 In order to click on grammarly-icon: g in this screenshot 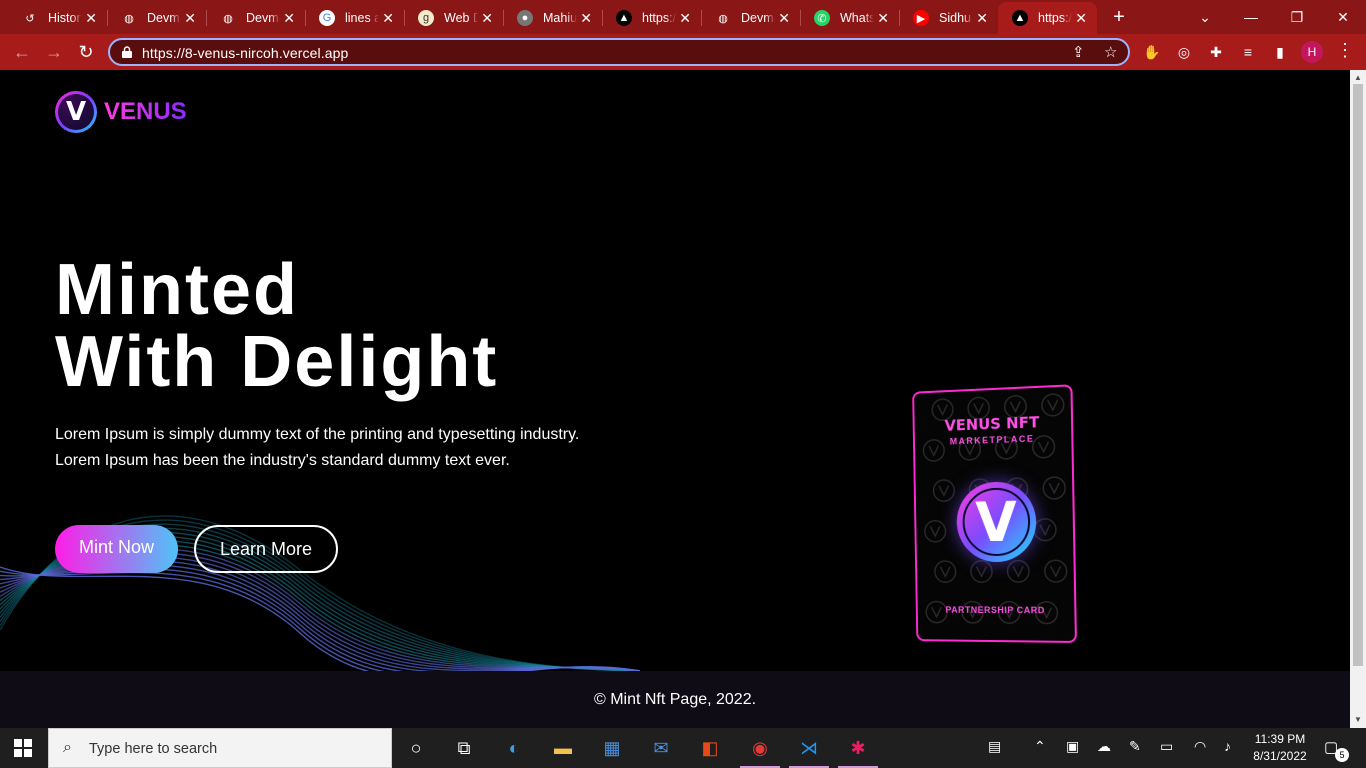, I will do `click(426, 18)`.